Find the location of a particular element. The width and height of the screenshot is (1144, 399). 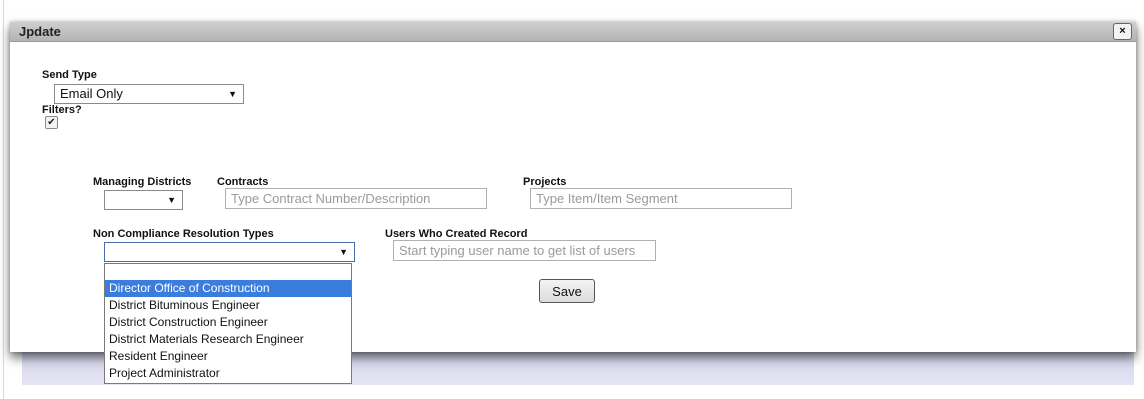

non-compliance-select: ▼ is located at coordinates (229, 252).